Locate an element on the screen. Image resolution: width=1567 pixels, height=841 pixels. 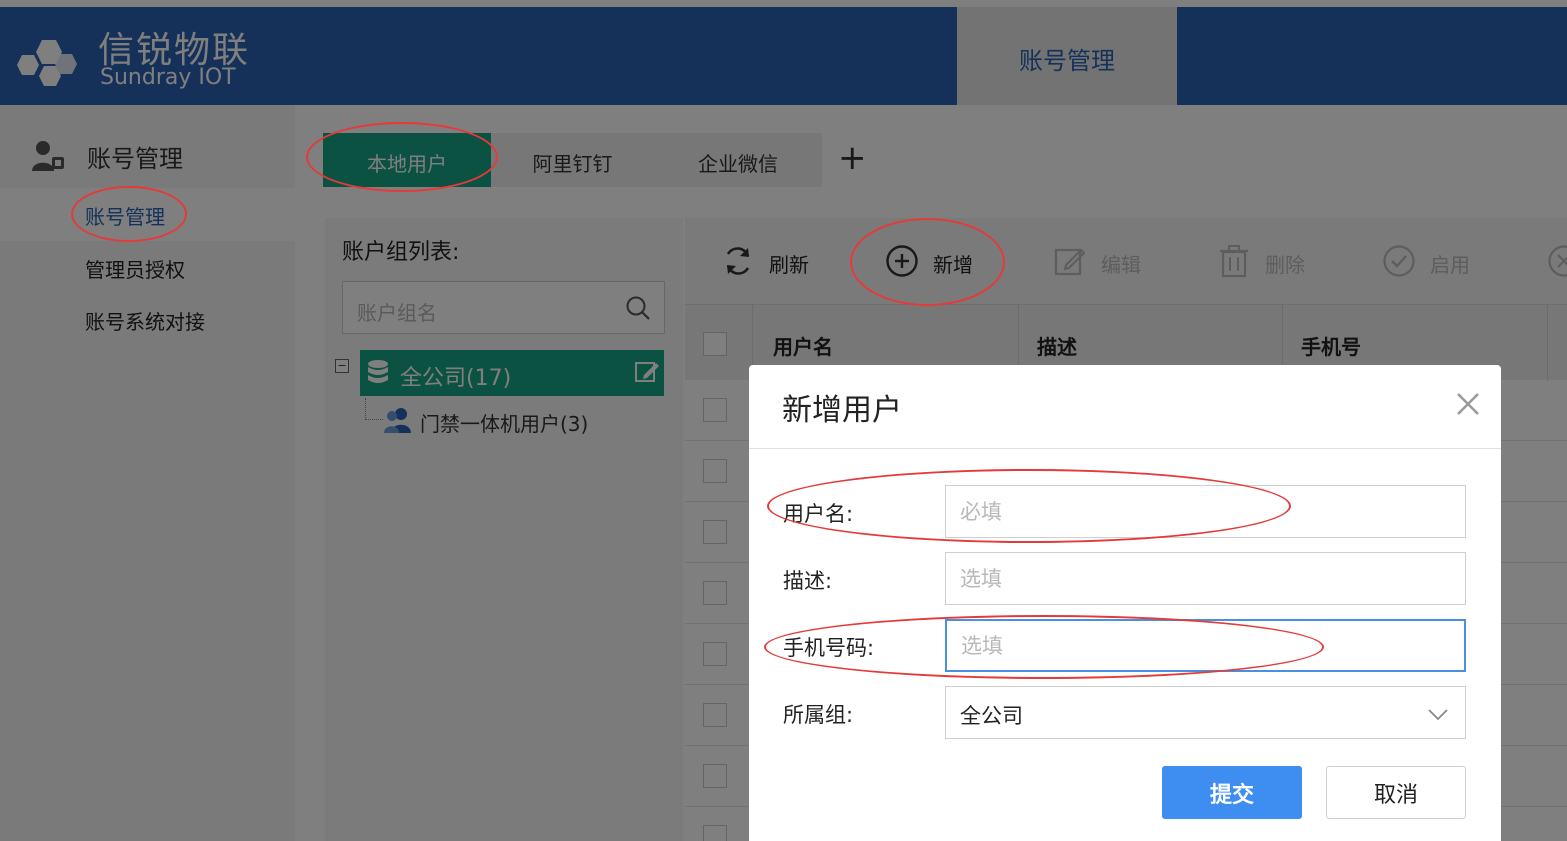
close-icon is located at coordinates (1468, 404).